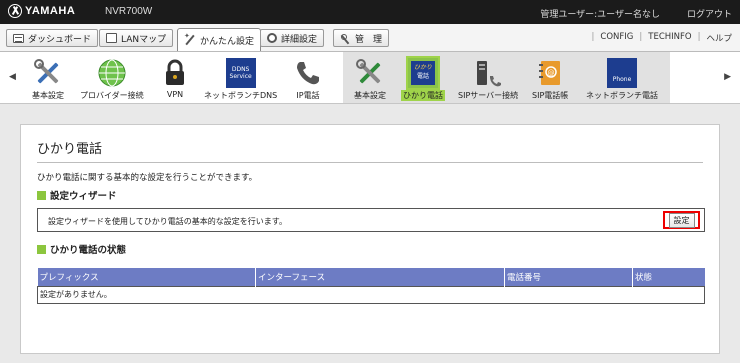 This screenshot has height=363, width=740. I want to click on dns-icon-subtext: Service, so click(240, 76).